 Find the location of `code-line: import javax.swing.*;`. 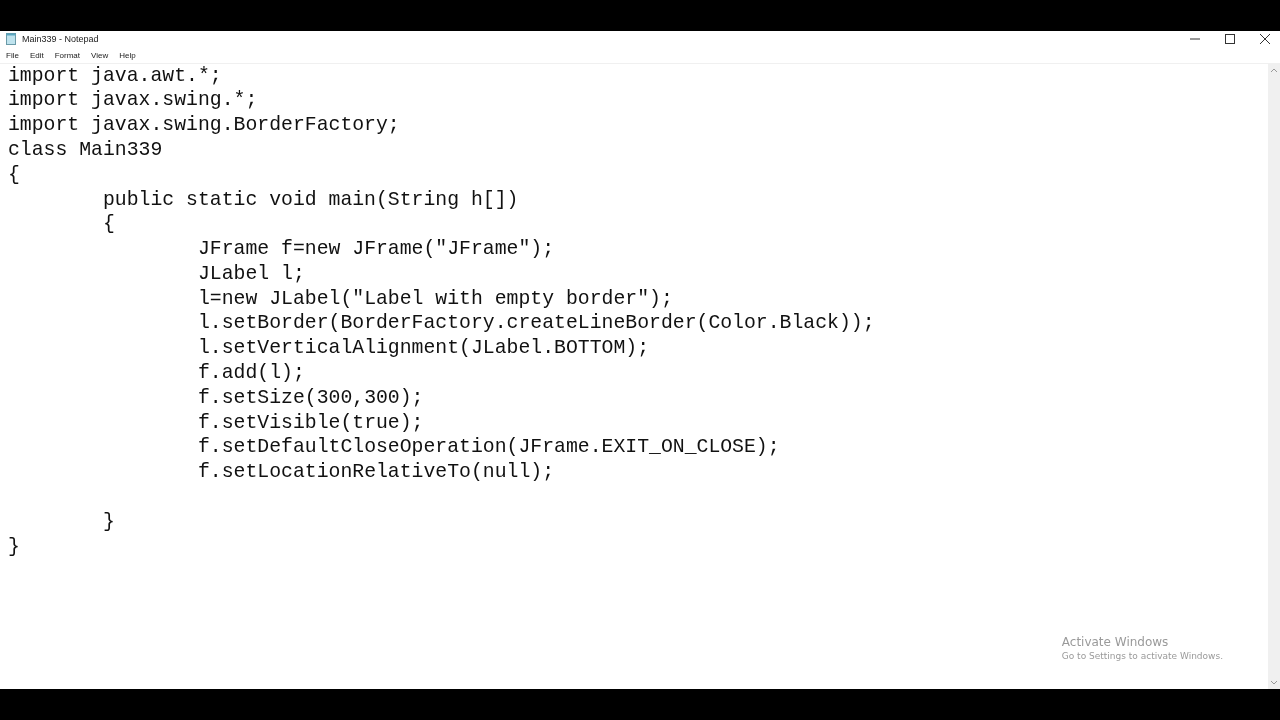

code-line: import javax.swing.*; is located at coordinates (133, 100).